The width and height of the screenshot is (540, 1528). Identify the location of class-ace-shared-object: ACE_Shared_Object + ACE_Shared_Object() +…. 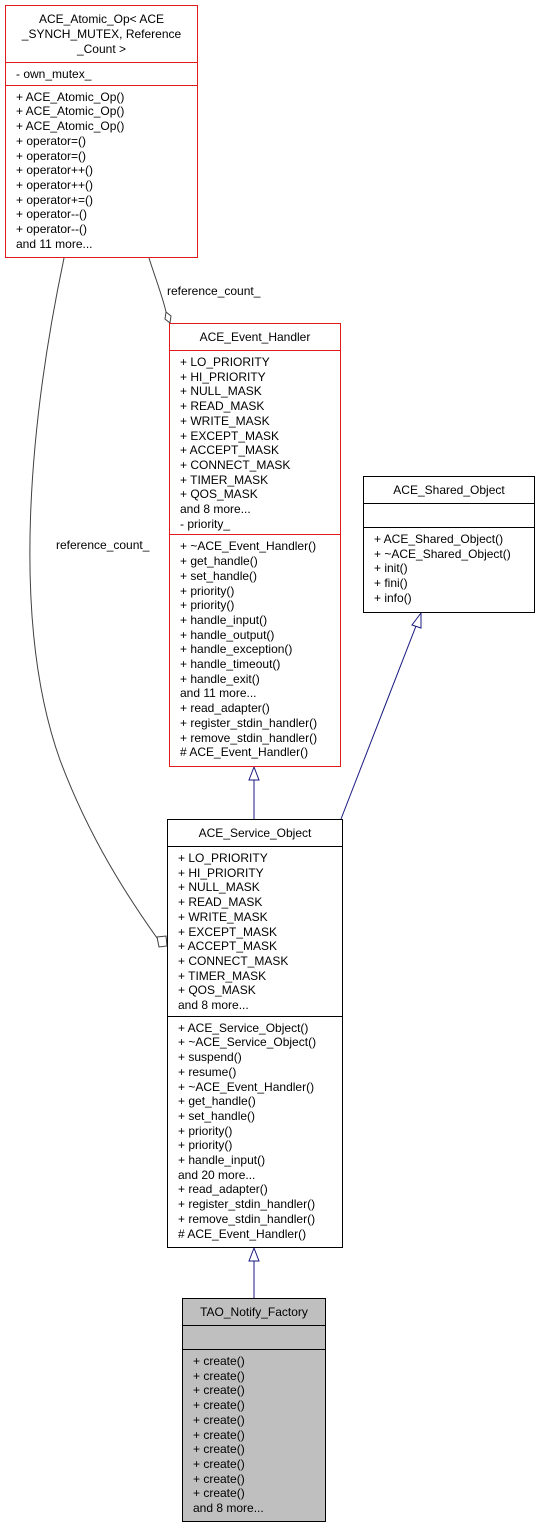
(449, 544).